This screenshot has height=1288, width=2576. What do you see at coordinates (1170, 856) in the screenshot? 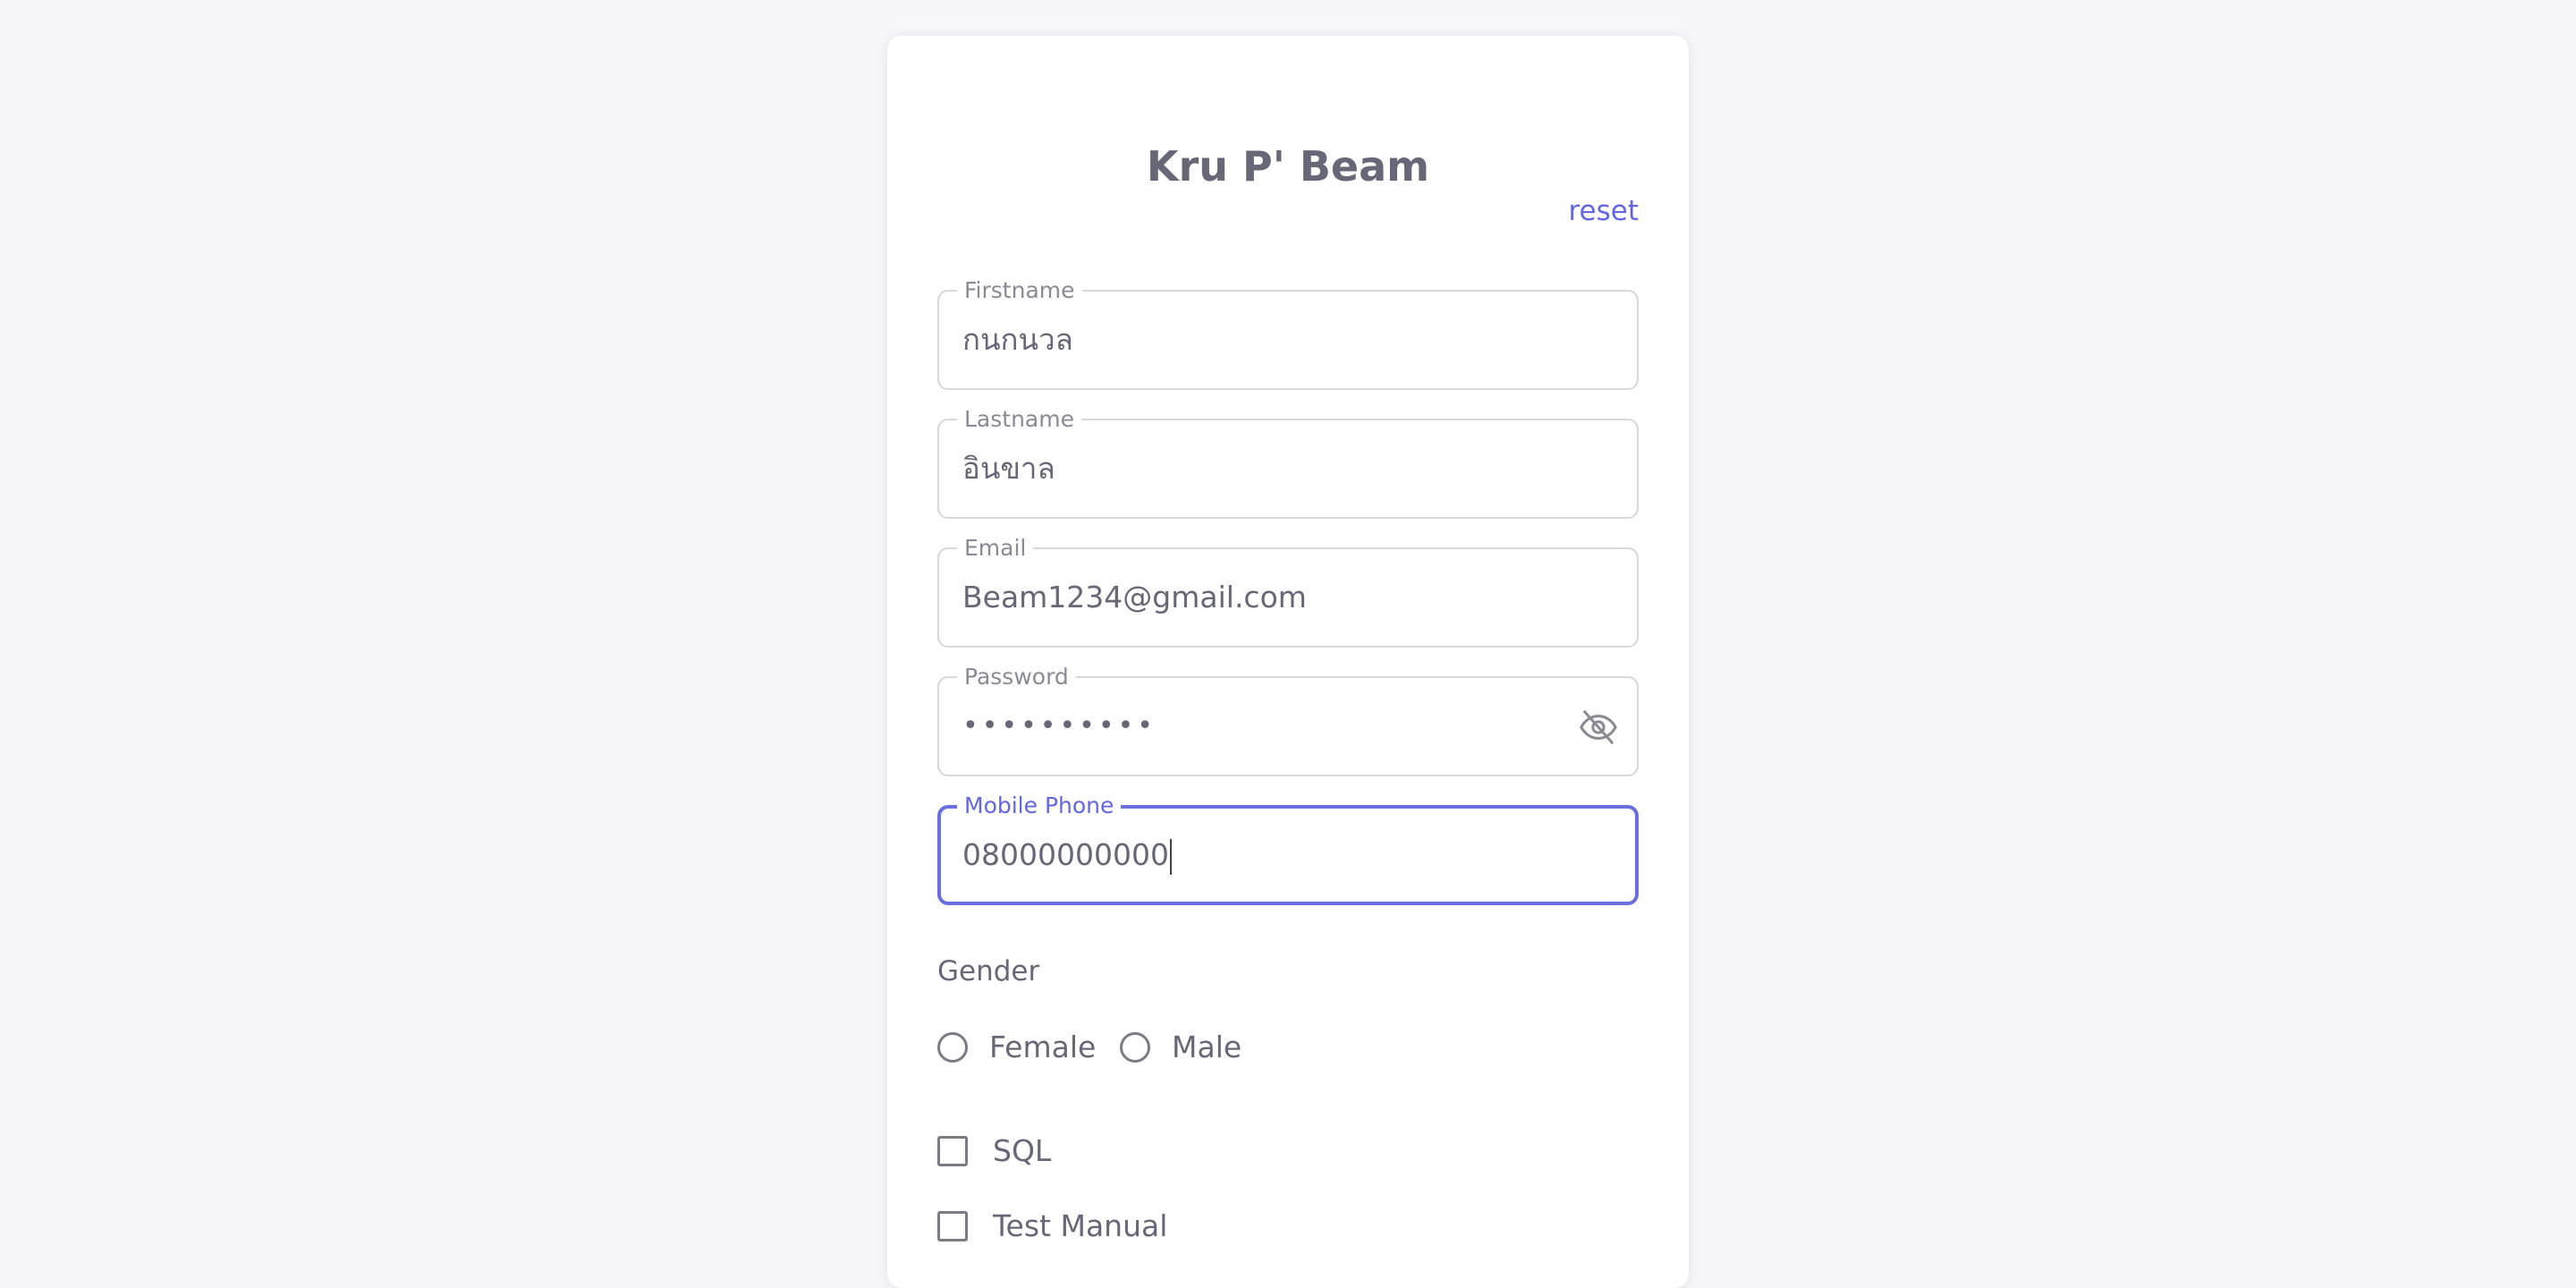
I see `text-caret` at bounding box center [1170, 856].